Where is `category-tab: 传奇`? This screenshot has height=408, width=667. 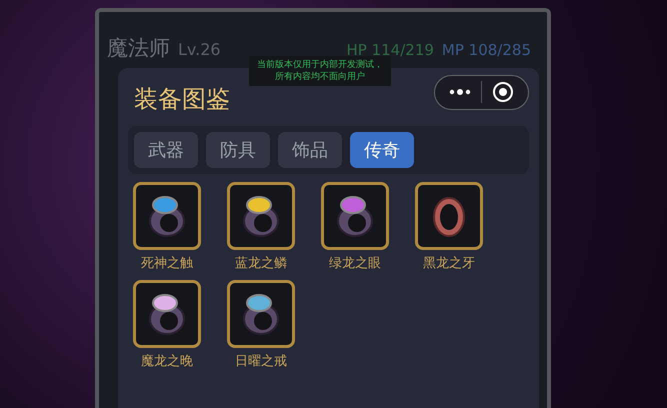
category-tab: 传奇 is located at coordinates (382, 150).